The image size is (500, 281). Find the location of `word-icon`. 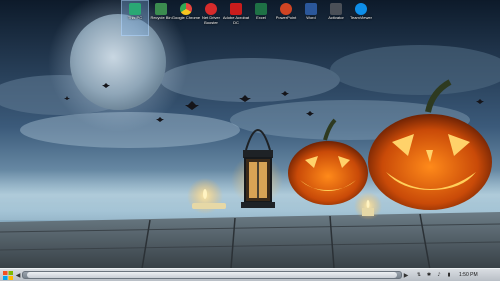

word-icon is located at coordinates (311, 9).